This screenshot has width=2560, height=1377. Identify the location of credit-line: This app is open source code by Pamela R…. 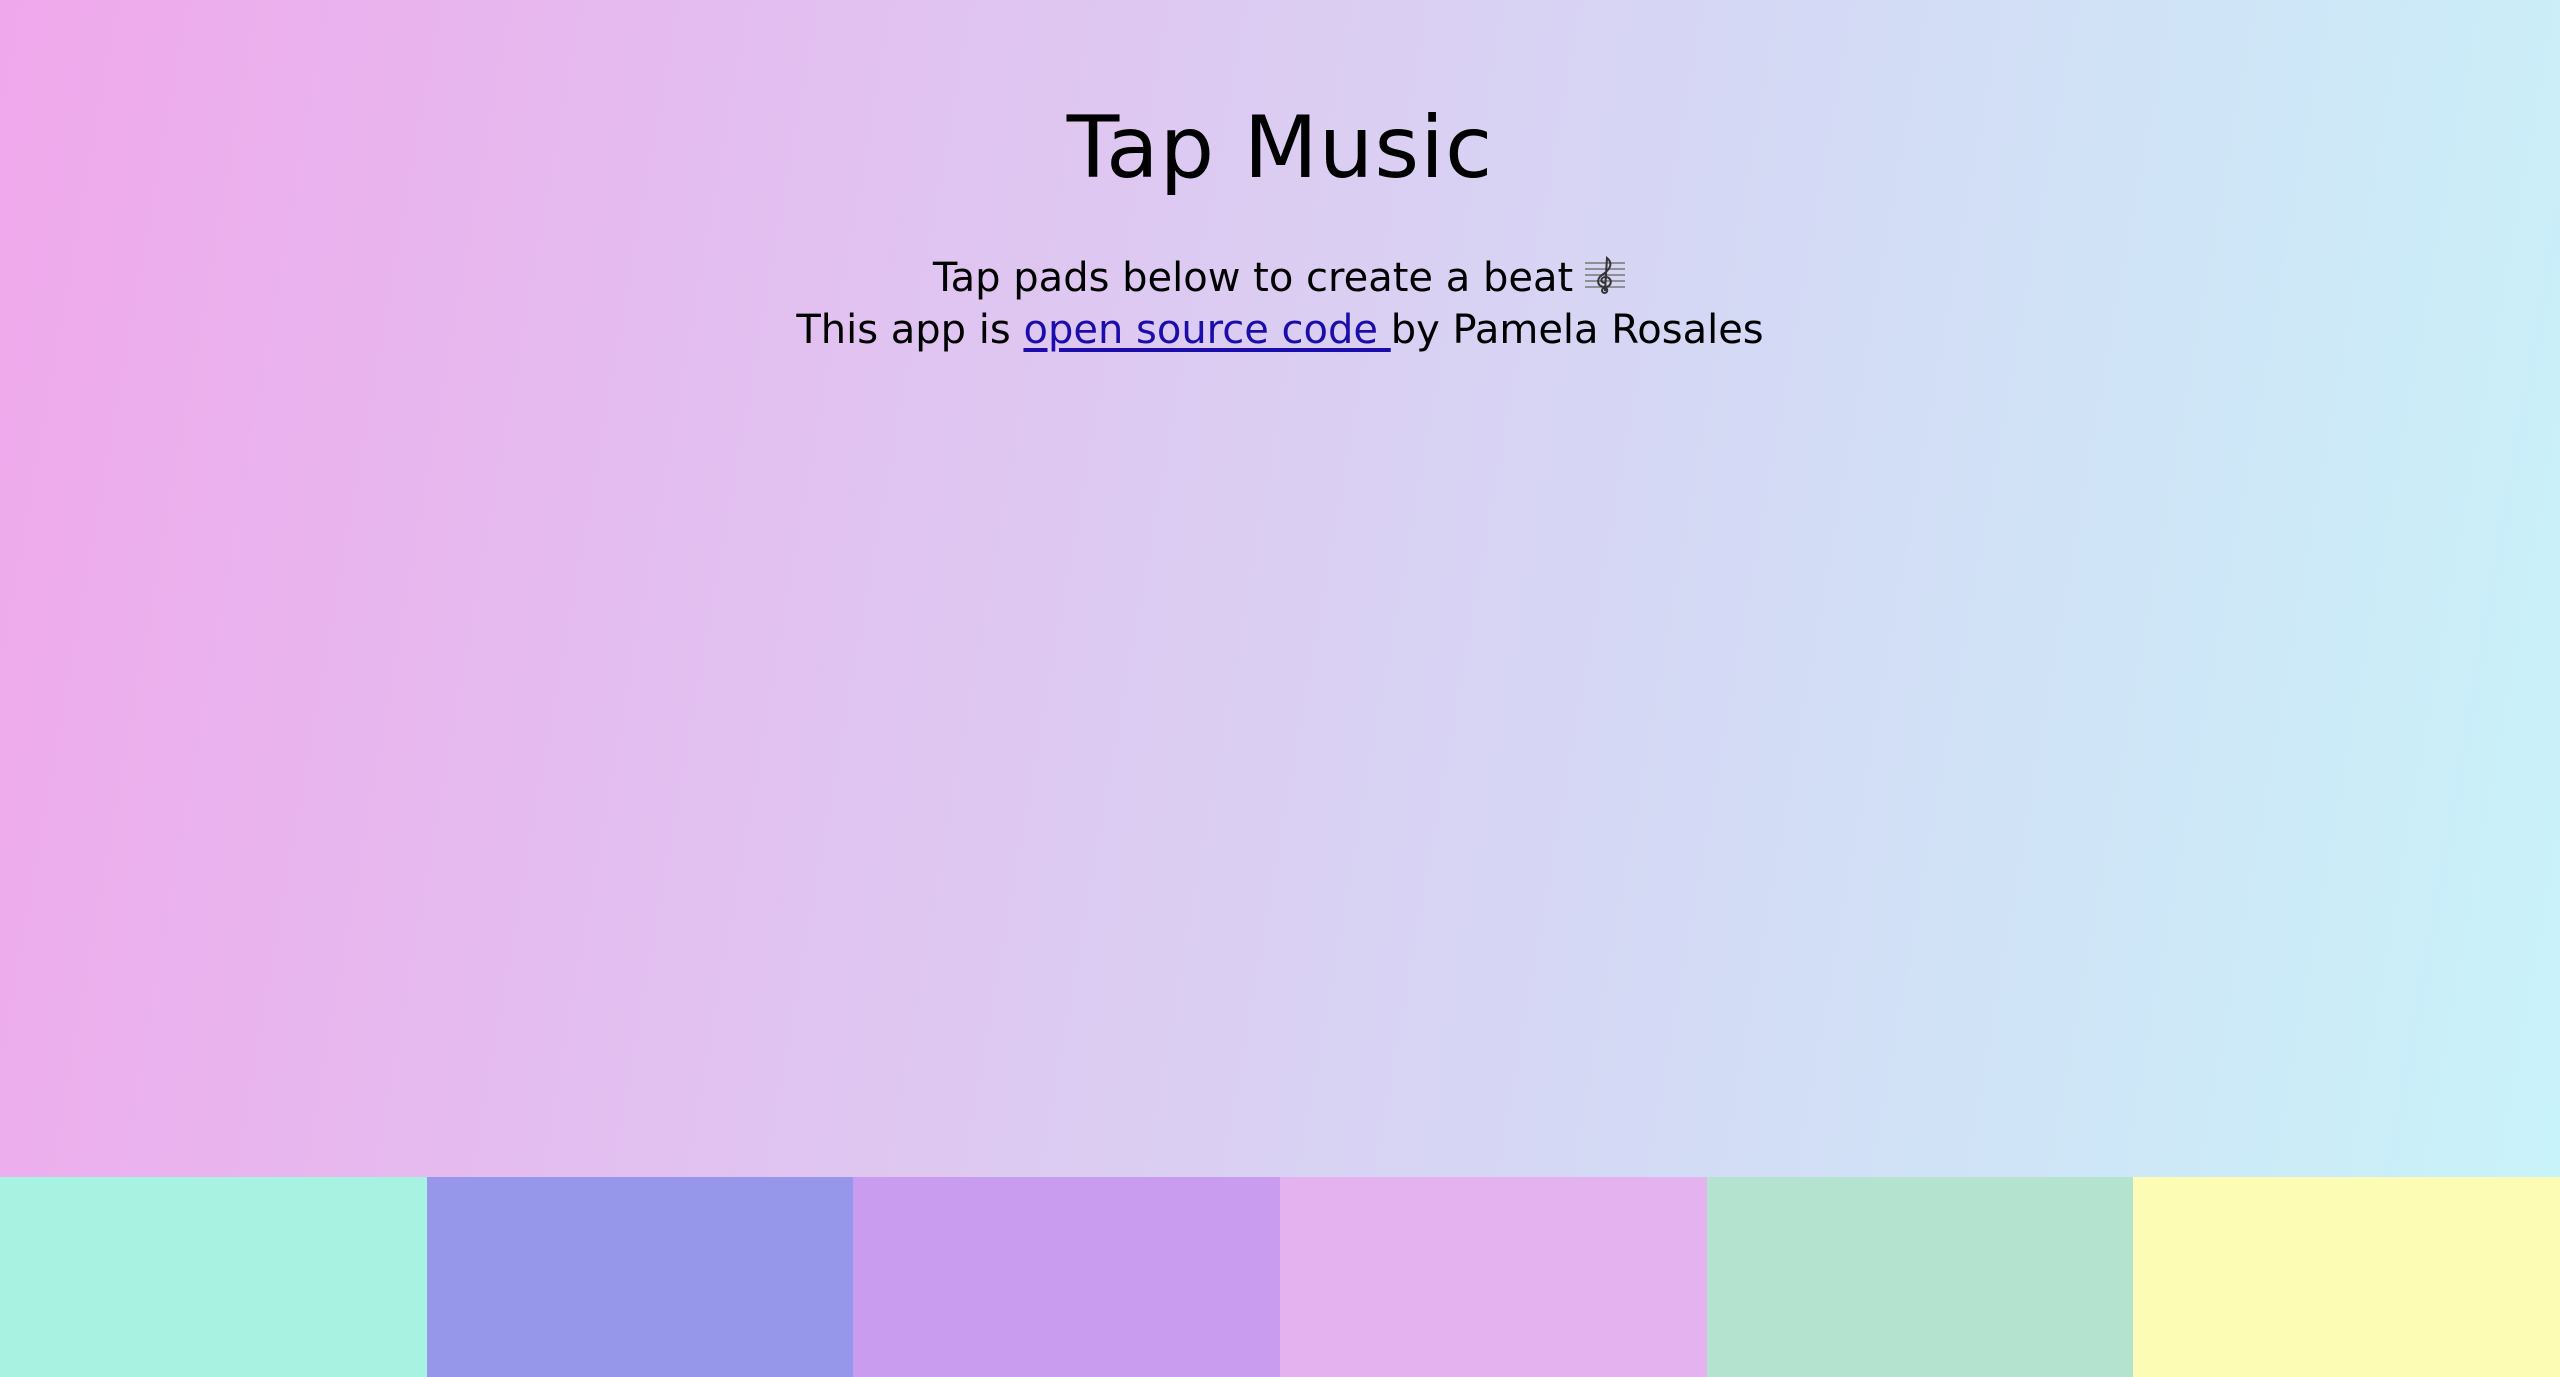
(1280, 330).